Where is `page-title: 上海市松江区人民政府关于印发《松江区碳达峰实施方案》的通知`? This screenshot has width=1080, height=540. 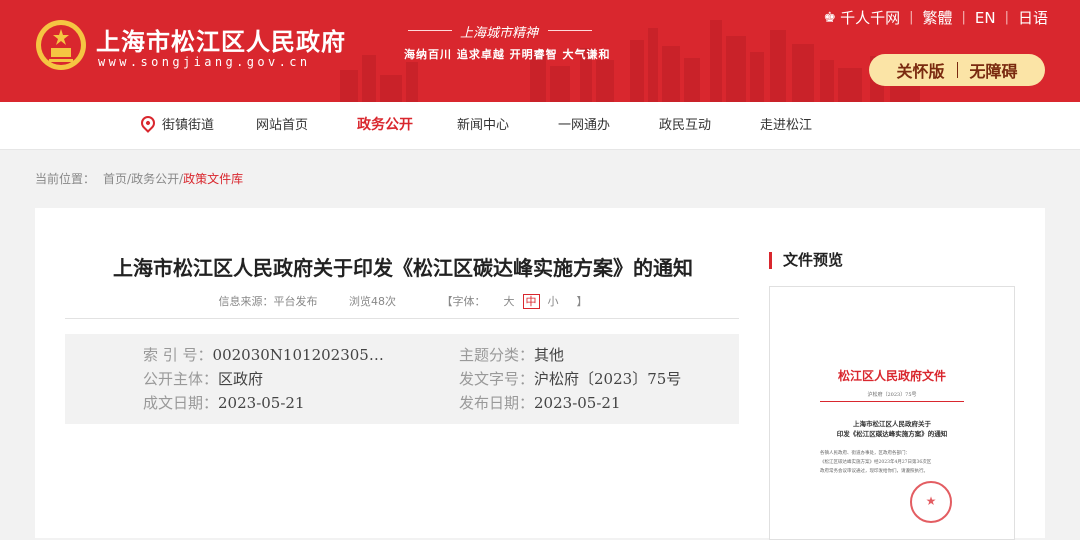 page-title: 上海市松江区人民政府关于印发《松江区碳达峰实施方案》的通知 is located at coordinates (403, 268).